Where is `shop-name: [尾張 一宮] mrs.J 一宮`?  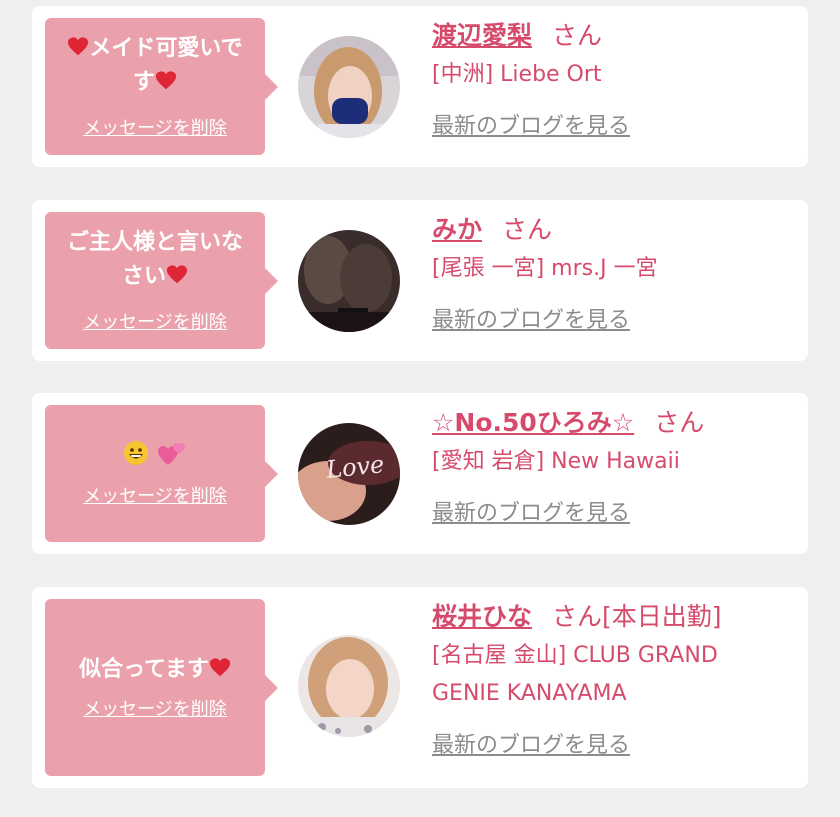 shop-name: [尾張 一宮] mrs.J 一宮 is located at coordinates (545, 268).